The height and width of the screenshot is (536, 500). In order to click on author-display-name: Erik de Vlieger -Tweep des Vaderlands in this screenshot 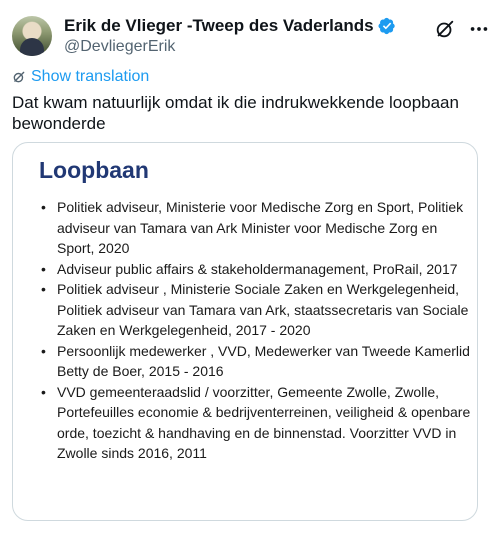, I will do `click(219, 26)`.